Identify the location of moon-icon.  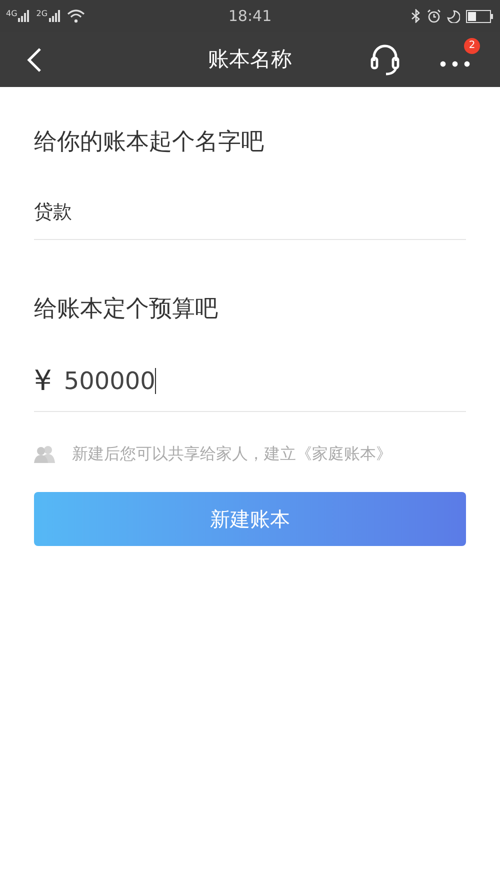
(453, 16).